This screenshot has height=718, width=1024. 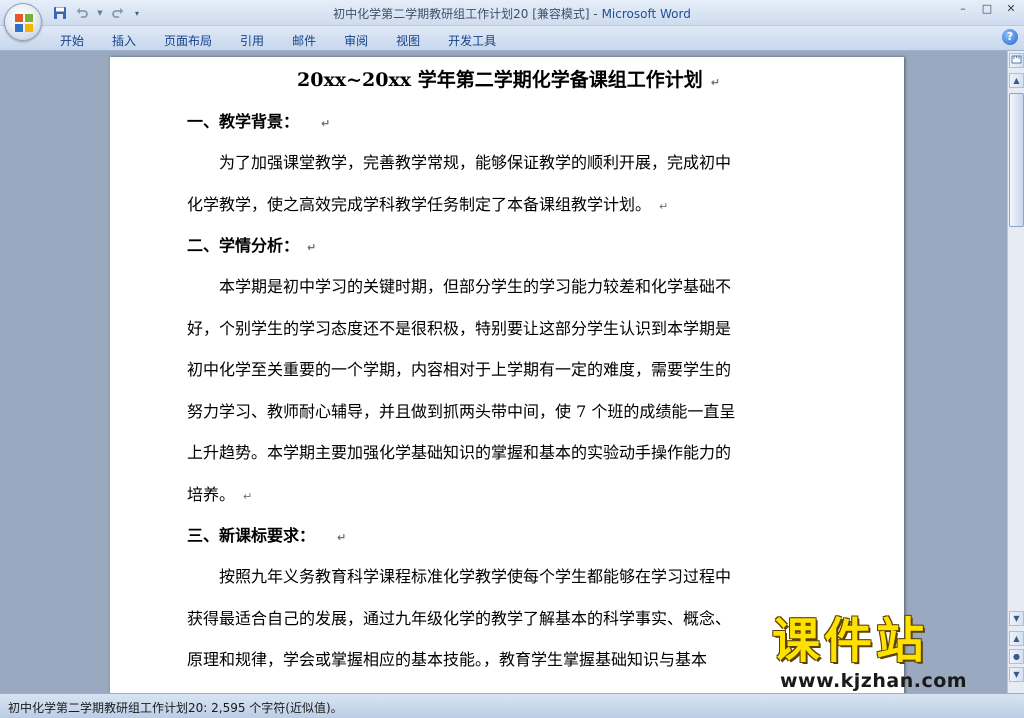 I want to click on text-line: 努力学习、教师耐心辅导，并且做到抓两头带中间，使 7 个班的成绩能一直呈, so click(x=461, y=411).